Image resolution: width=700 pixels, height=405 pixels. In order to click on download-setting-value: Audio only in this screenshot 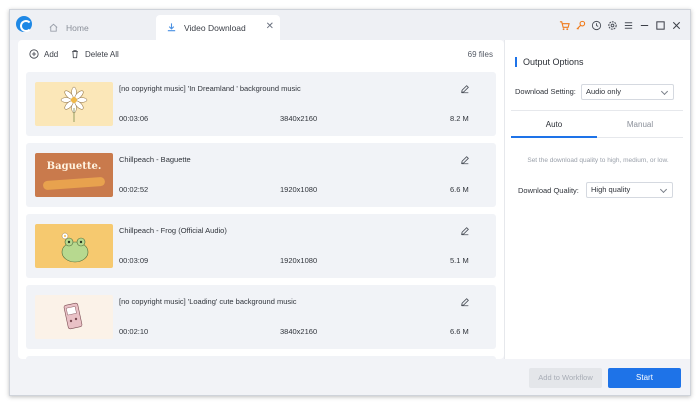, I will do `click(604, 91)`.